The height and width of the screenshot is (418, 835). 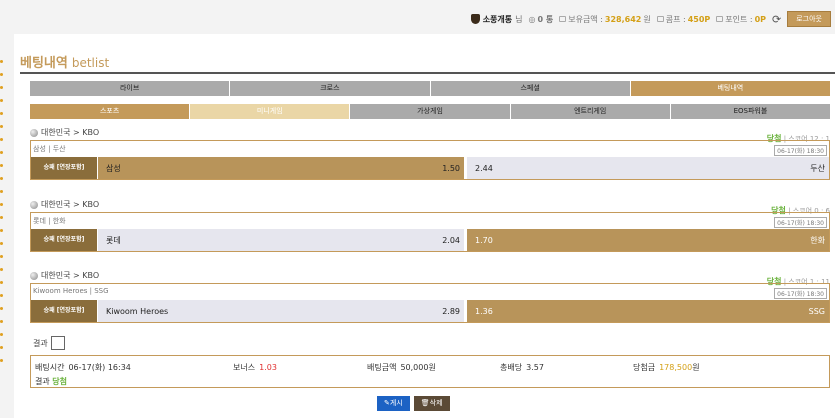 I want to click on tab-live: 라이브, so click(x=130, y=88).